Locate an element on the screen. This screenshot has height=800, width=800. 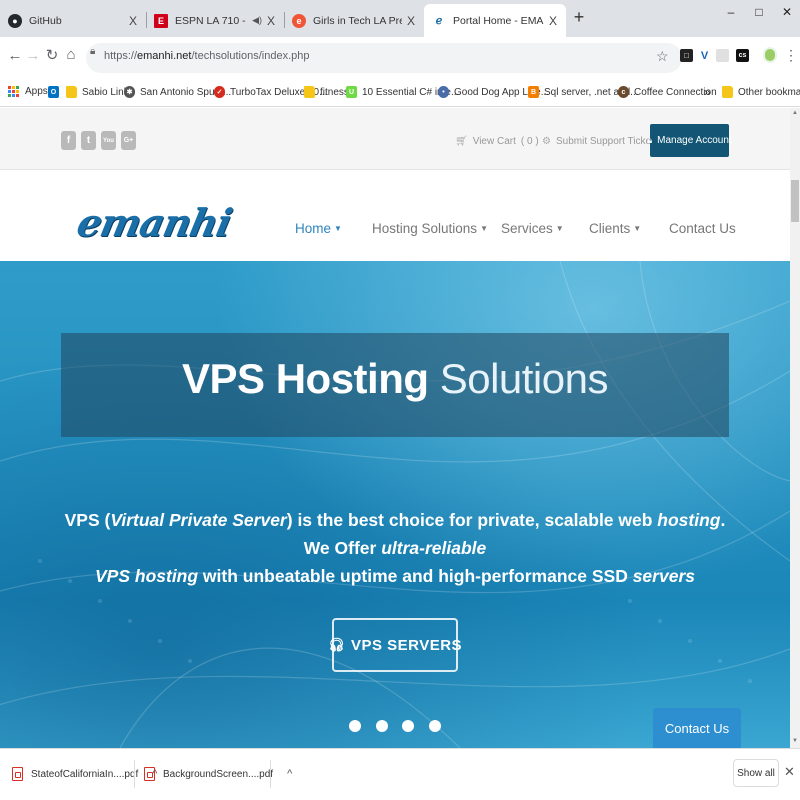
nav-home: Home ▼ is located at coordinates (318, 228).